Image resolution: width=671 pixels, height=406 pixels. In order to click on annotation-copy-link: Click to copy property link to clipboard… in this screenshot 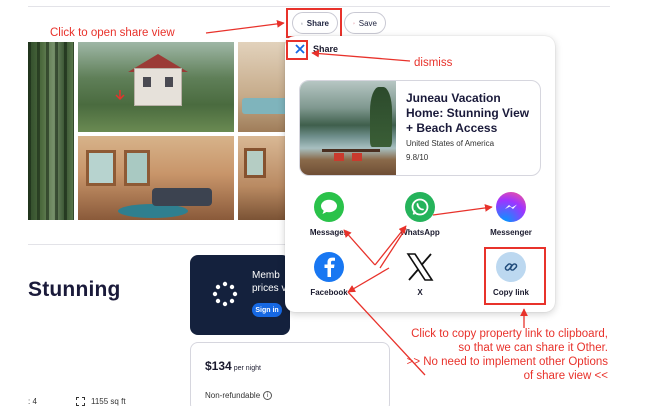, I will do `click(507, 355)`.